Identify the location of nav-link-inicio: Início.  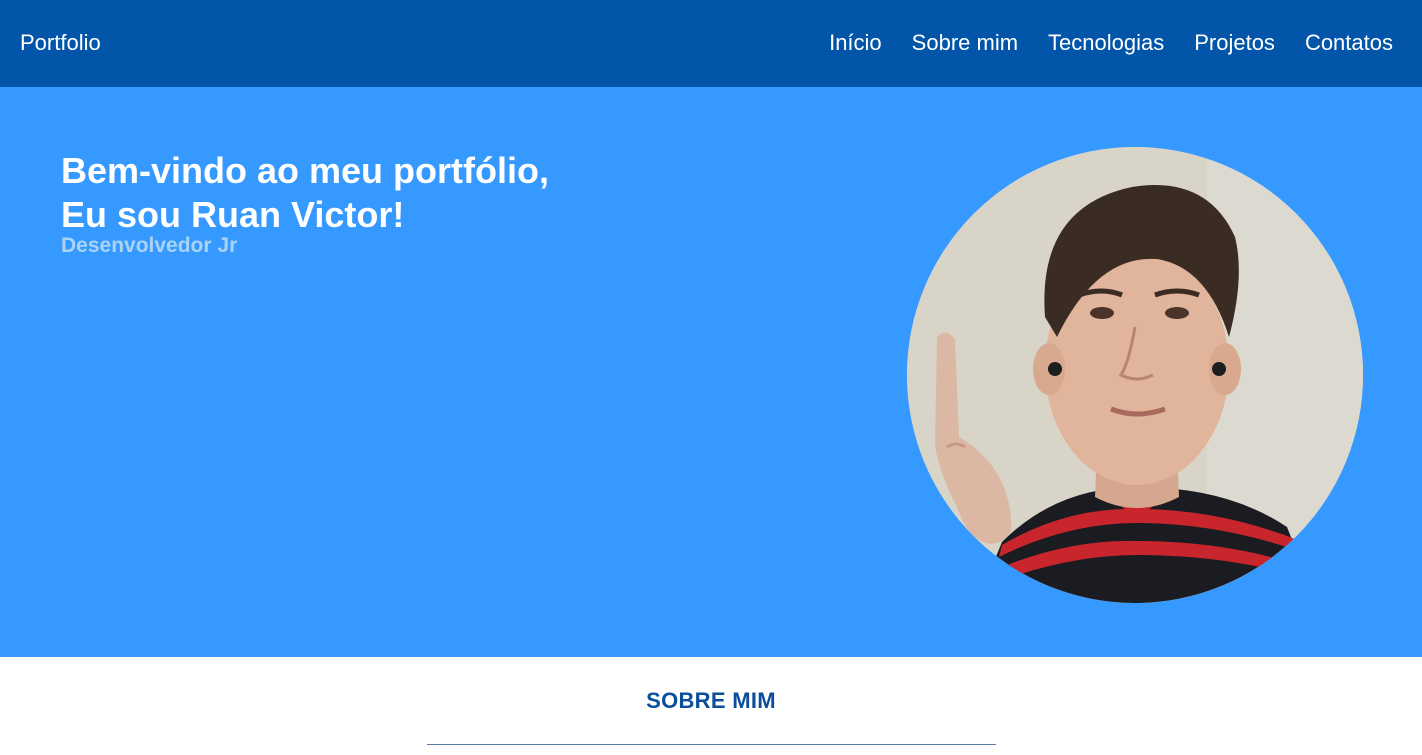
(855, 43).